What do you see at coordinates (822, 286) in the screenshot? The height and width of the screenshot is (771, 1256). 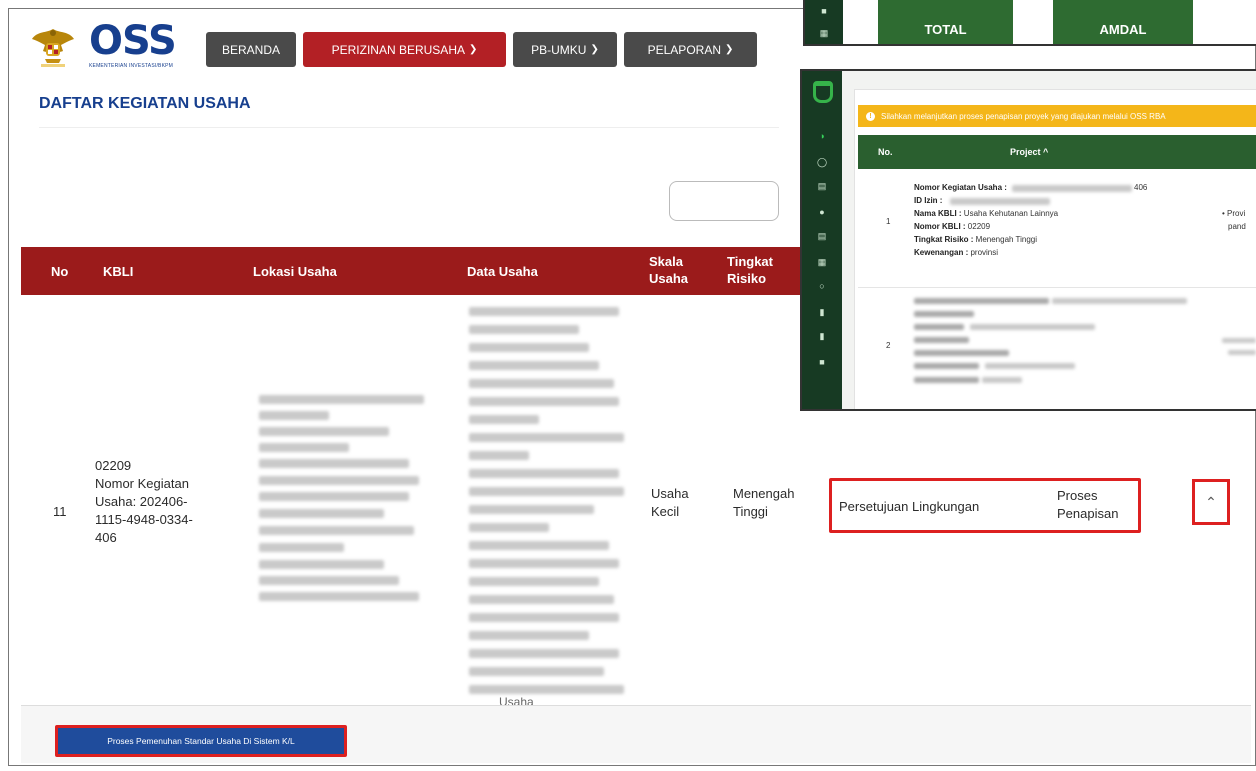 I see `settings-icon: ○` at bounding box center [822, 286].